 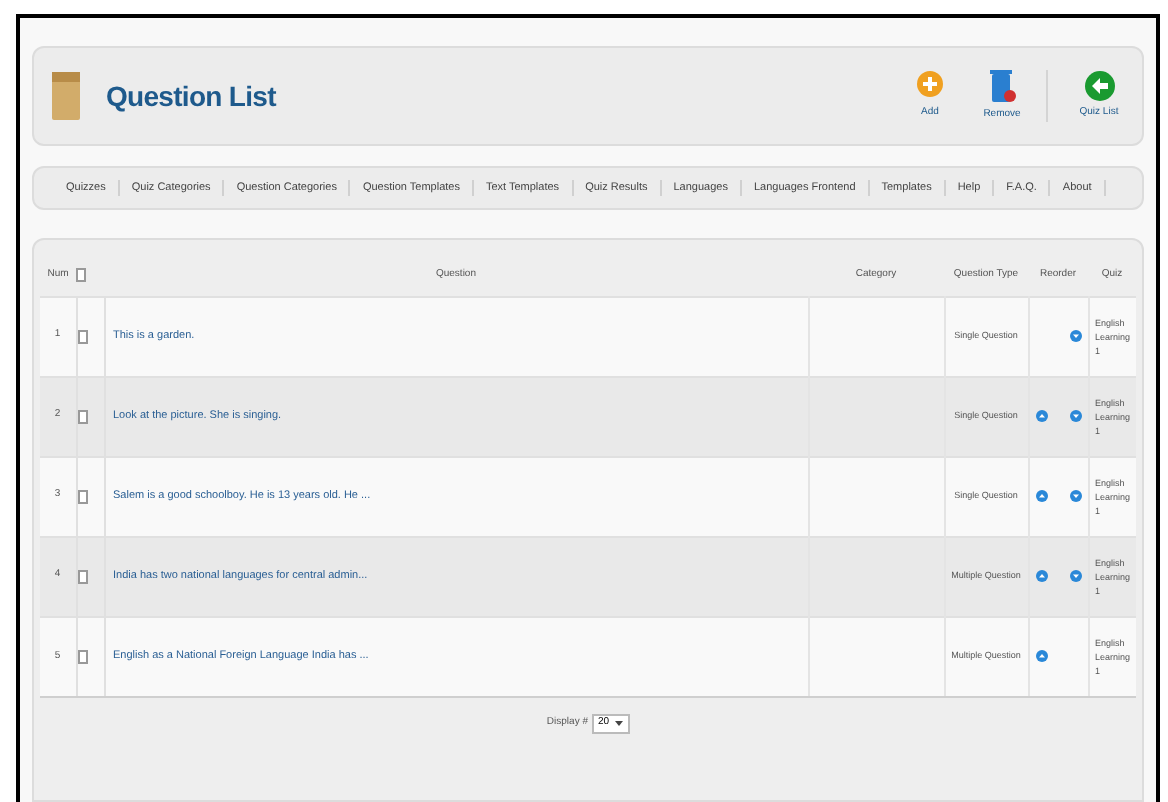 I want to click on page-title: Question List, so click(x=191, y=96).